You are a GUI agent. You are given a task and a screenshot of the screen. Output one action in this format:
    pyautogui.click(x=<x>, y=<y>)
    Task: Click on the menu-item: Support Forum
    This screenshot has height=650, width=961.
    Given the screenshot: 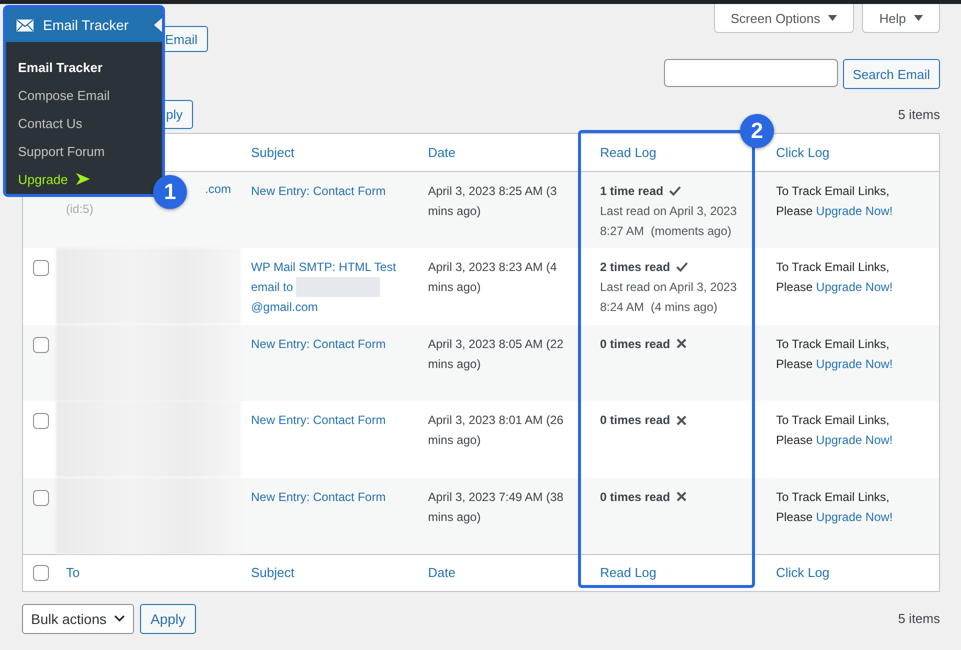 What is the action you would take?
    pyautogui.click(x=55, y=151)
    